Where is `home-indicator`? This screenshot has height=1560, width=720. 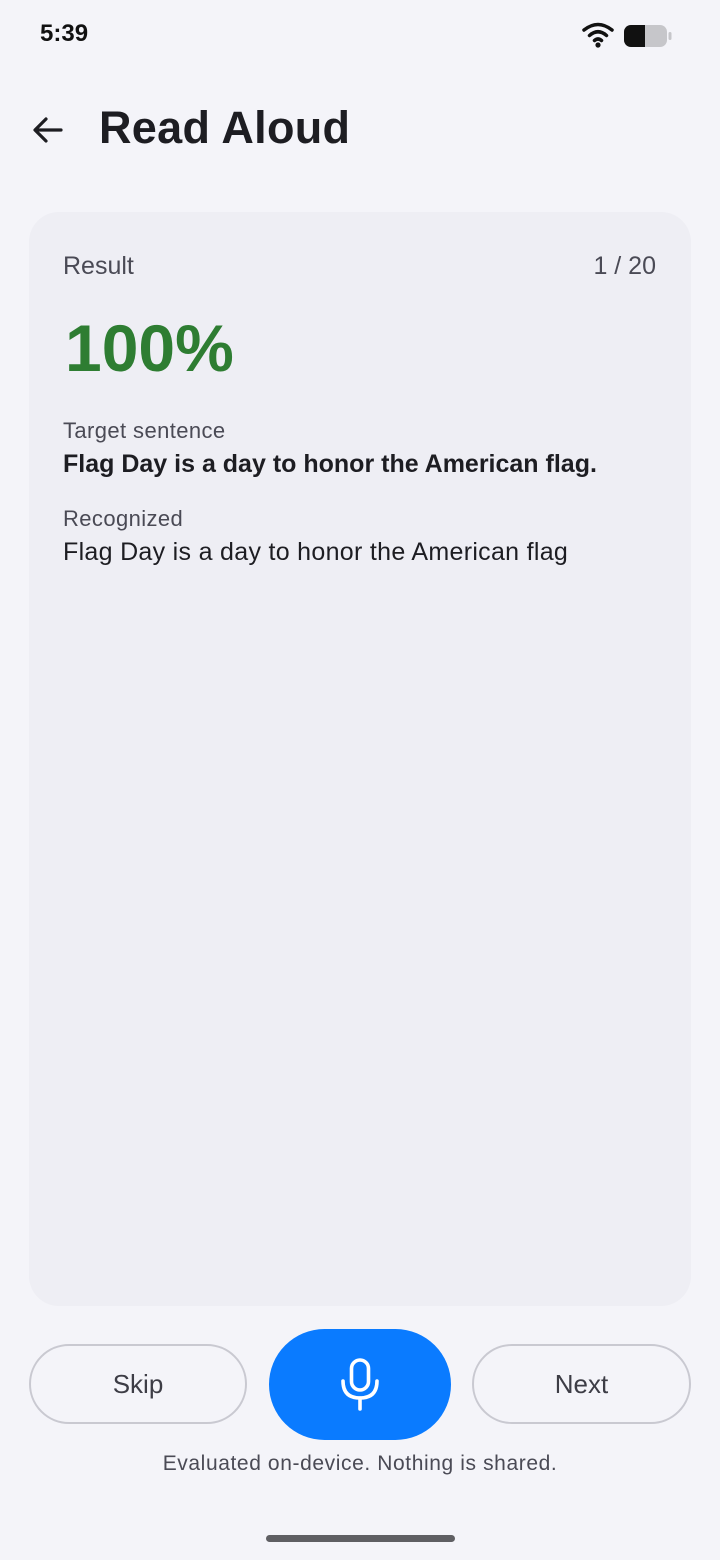
home-indicator is located at coordinates (360, 1538).